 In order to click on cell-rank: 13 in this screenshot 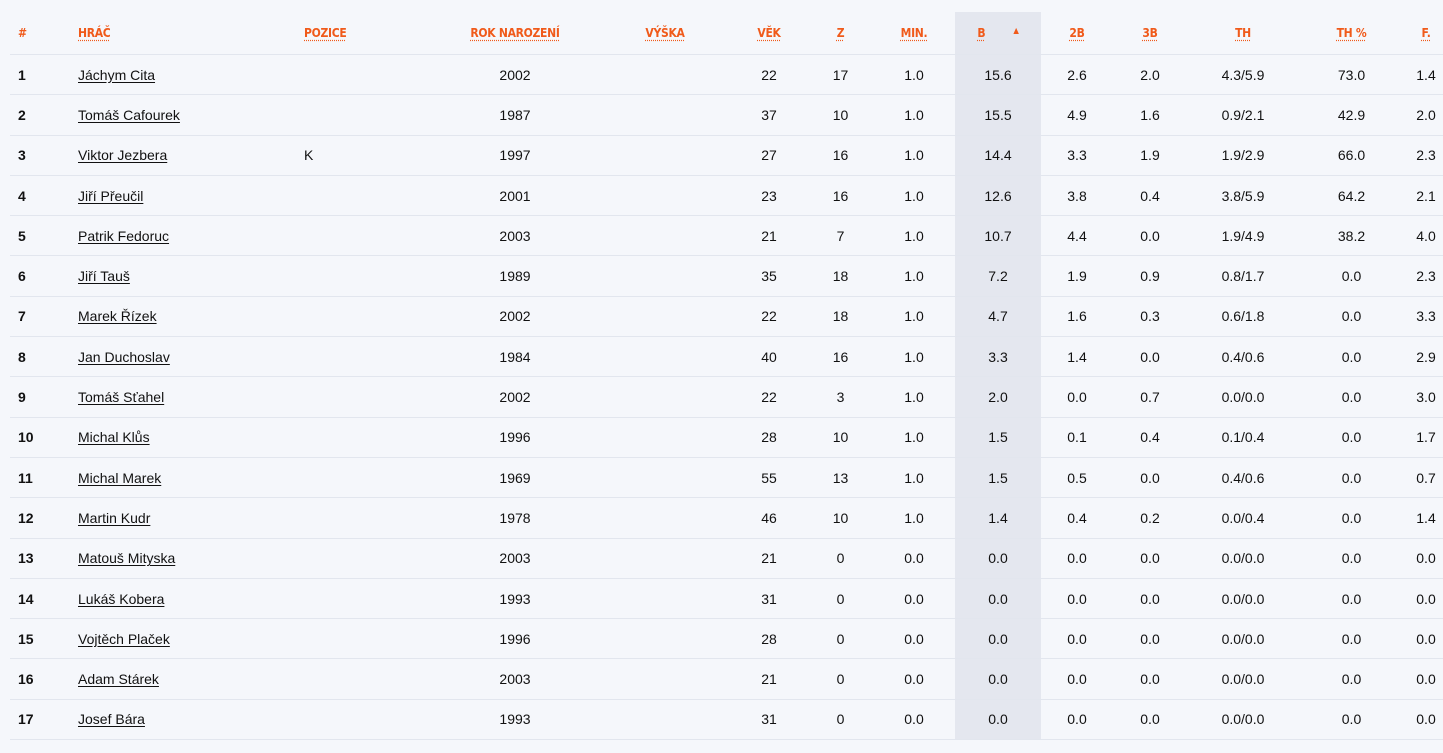, I will do `click(42, 558)`.